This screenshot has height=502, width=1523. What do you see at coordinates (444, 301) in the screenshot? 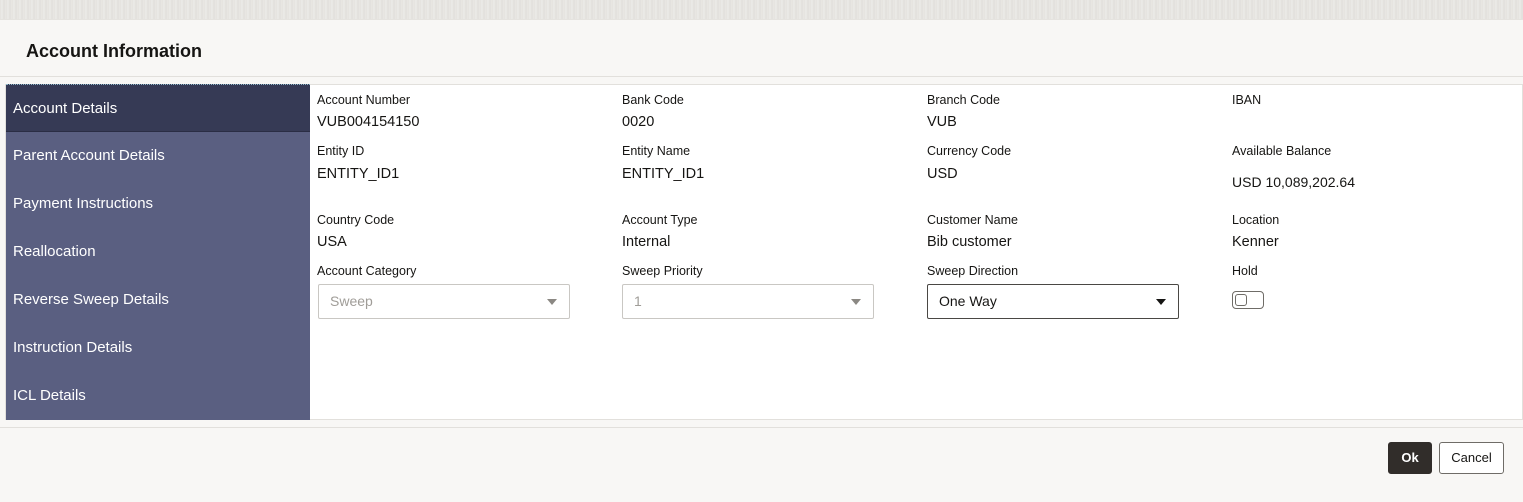
I see `account-category-select: Sweep` at bounding box center [444, 301].